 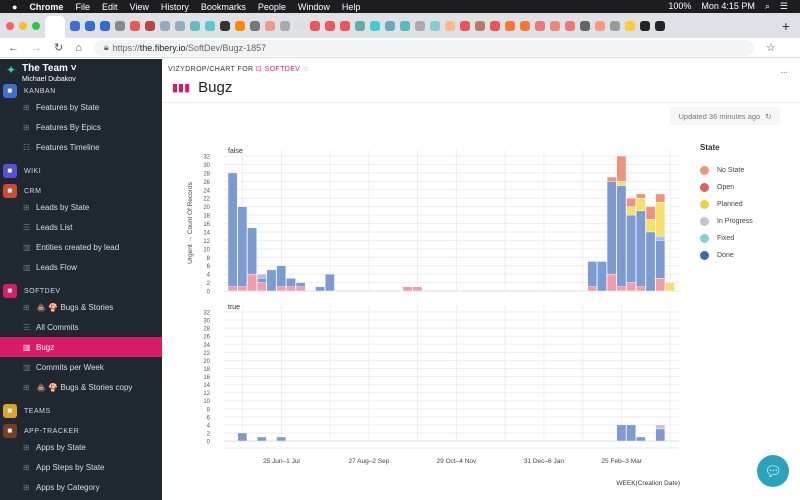 I want to click on menu-bookmarks: Bookmarks, so click(x=223, y=7).